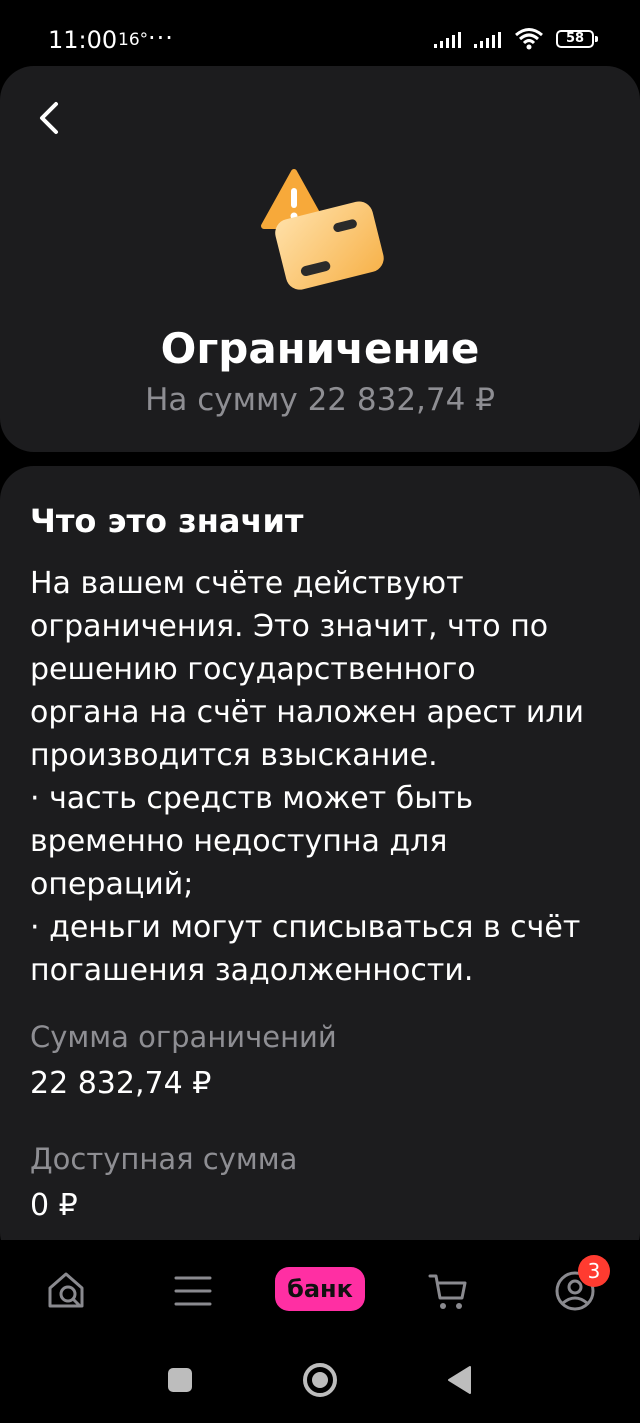  I want to click on restriction-amount-subtitle: На сумму 22 832,74 ₽, so click(320, 400).